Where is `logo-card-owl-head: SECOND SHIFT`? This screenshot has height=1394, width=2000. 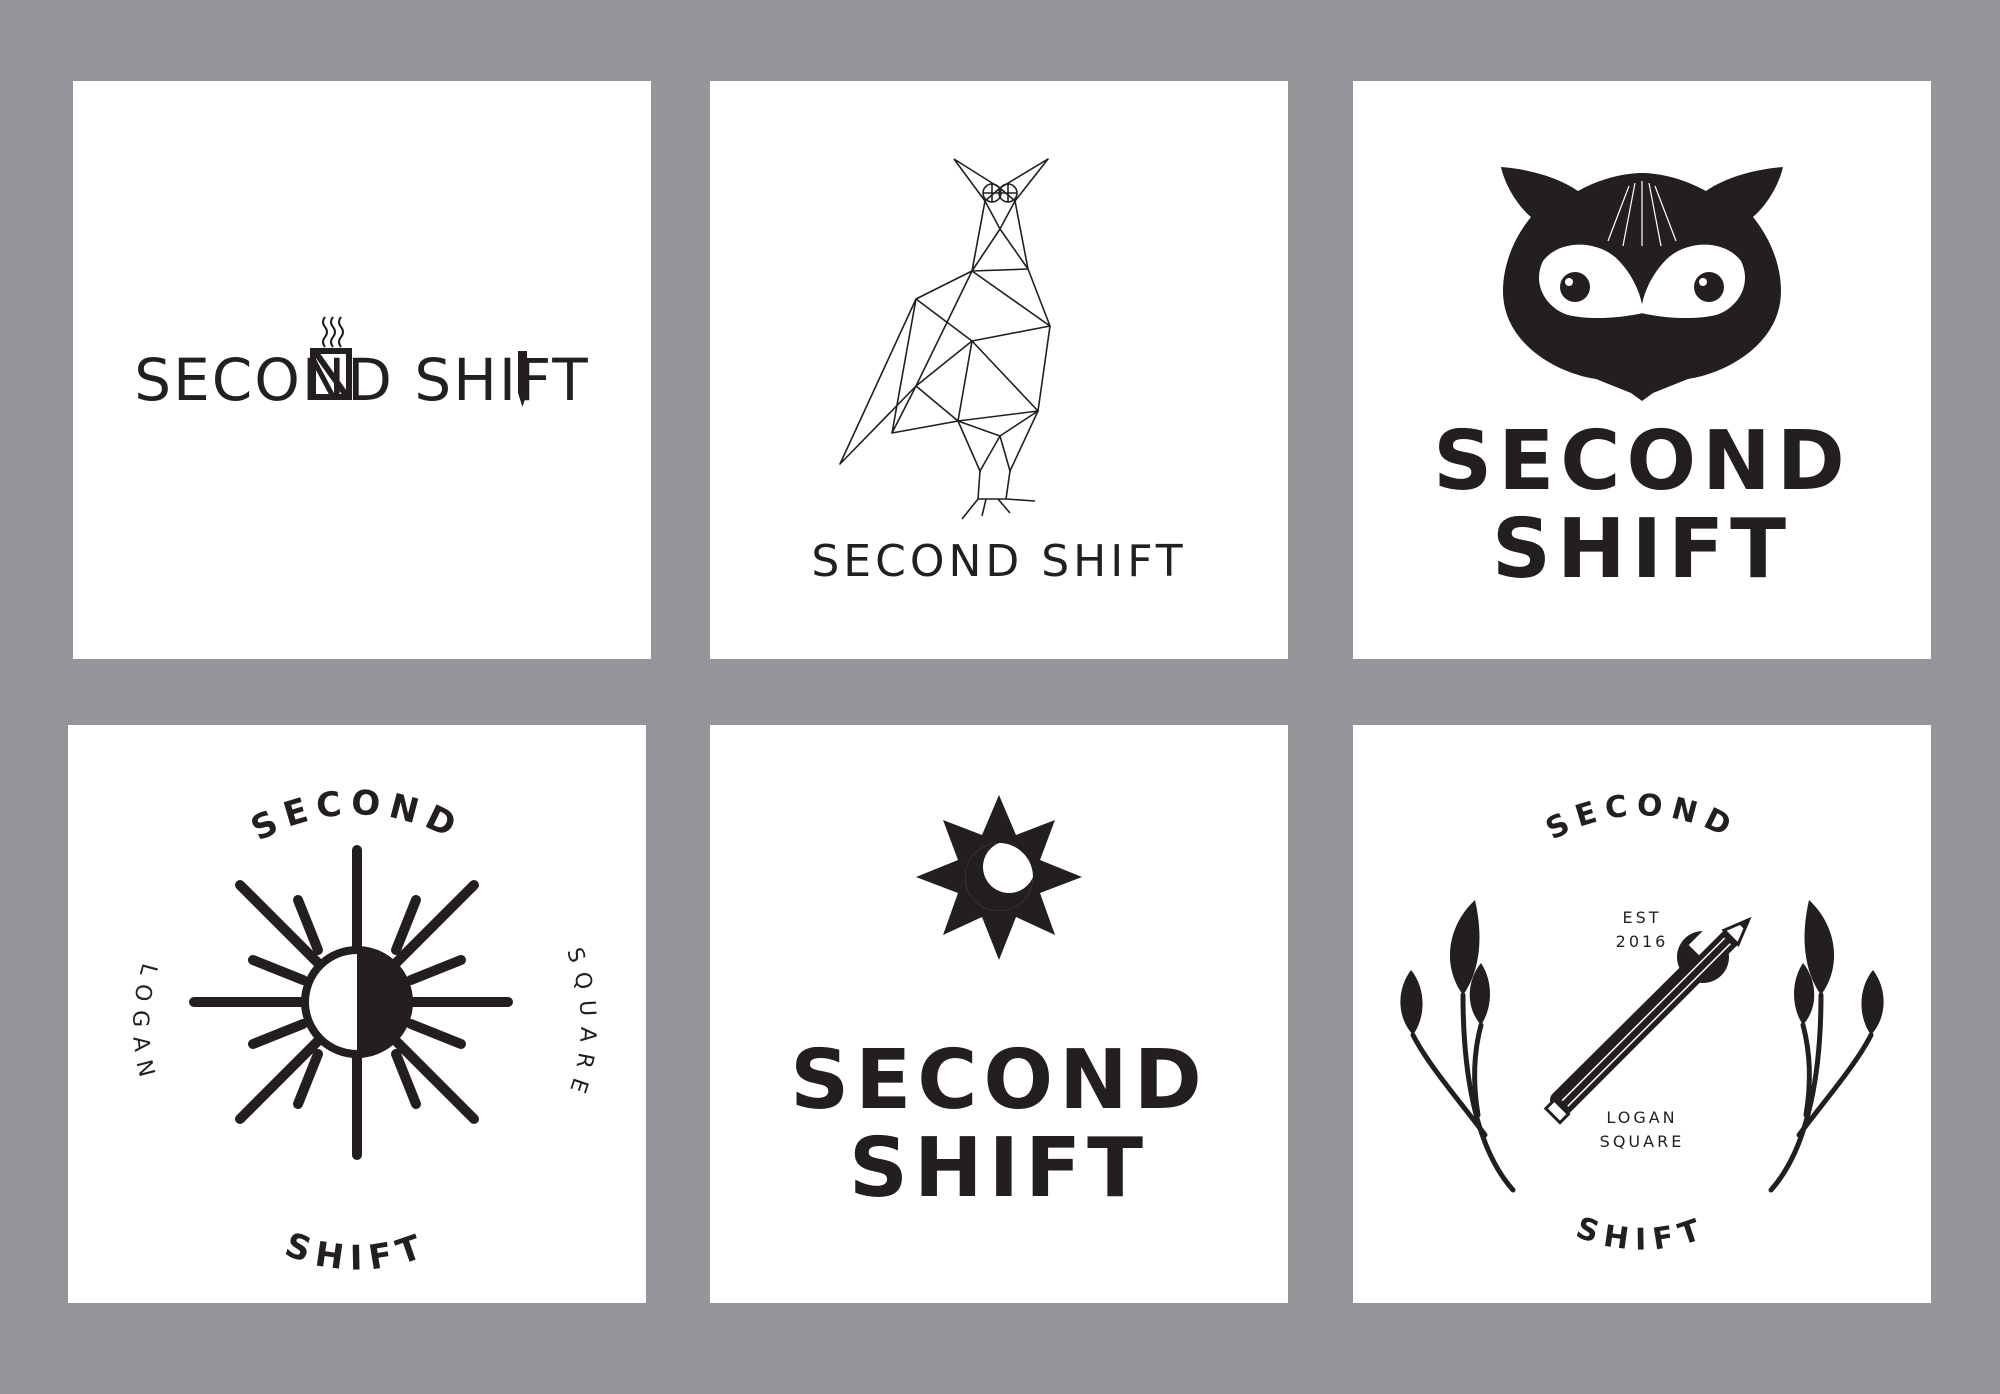
logo-card-owl-head: SECOND SHIFT is located at coordinates (1642, 370).